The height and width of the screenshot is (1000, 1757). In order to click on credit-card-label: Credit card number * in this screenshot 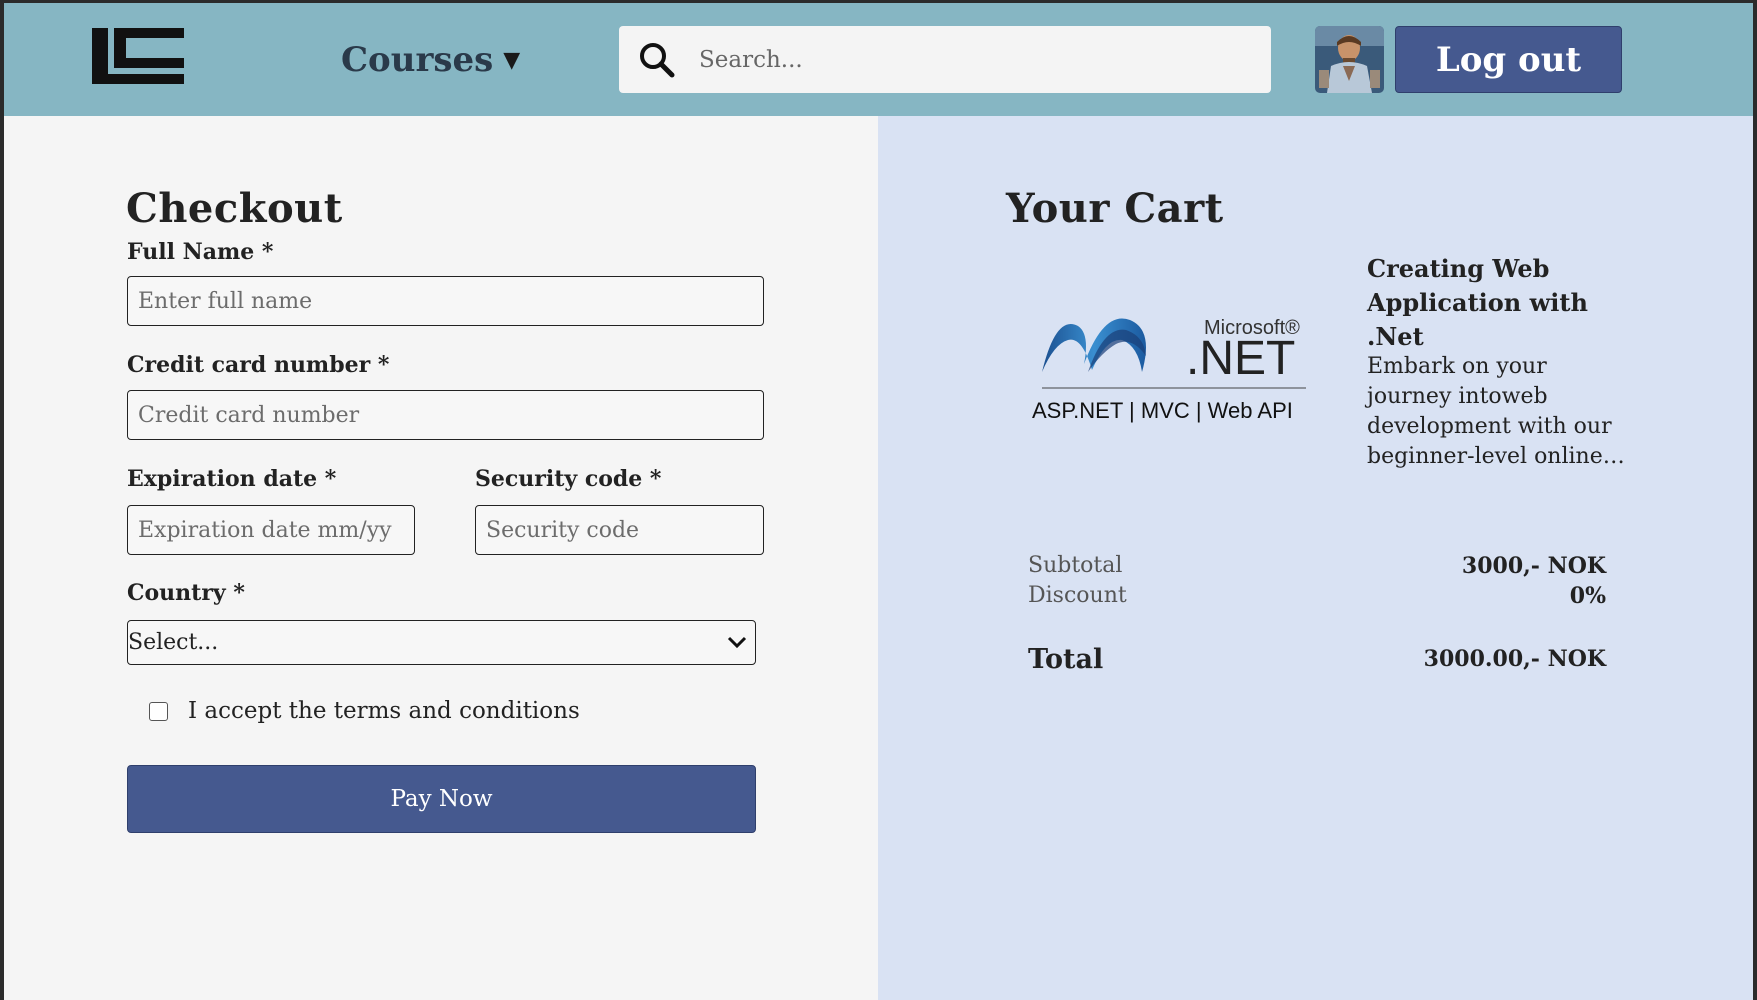, I will do `click(258, 365)`.